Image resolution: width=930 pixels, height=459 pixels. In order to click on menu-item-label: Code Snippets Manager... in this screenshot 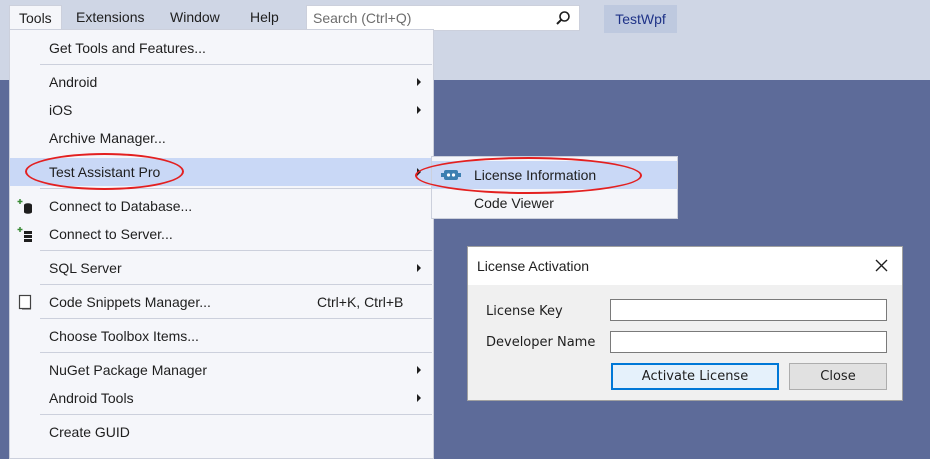, I will do `click(130, 302)`.